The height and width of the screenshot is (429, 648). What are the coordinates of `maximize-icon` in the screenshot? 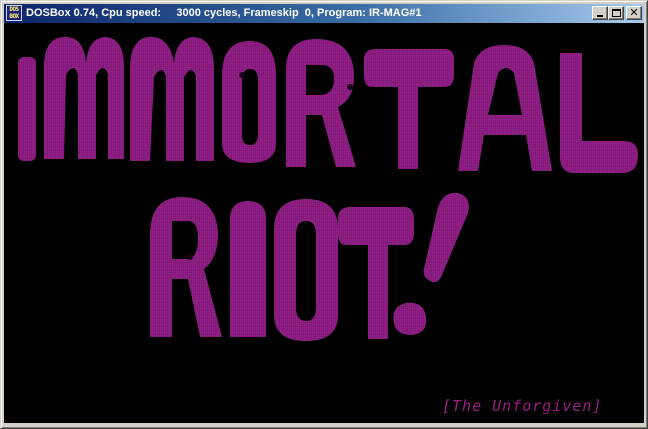 It's located at (616, 13).